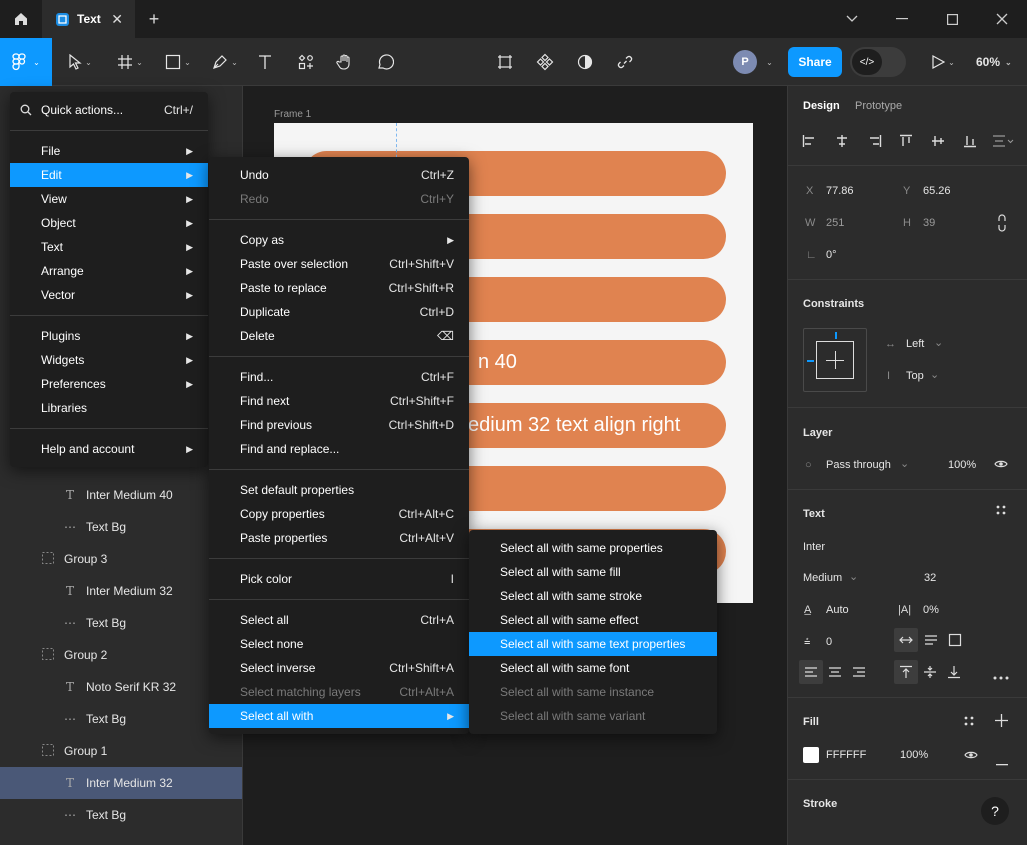 Image resolution: width=1027 pixels, height=845 pixels. Describe the element at coordinates (339, 175) in the screenshot. I see `edit-menu-undo: Undo Ctrl+Z` at that location.